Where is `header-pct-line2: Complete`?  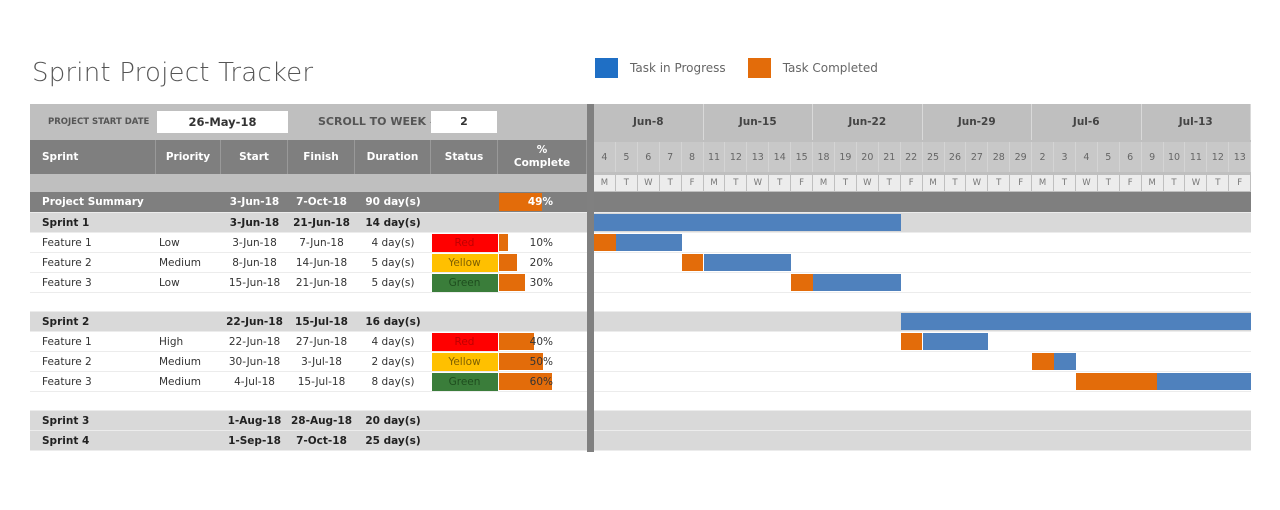 header-pct-line2: Complete is located at coordinates (542, 163).